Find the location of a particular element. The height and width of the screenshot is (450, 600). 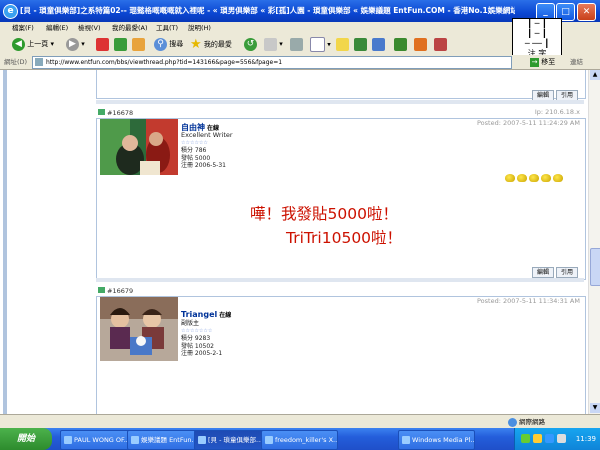

back-label: 上一頁 is located at coordinates (38, 44).